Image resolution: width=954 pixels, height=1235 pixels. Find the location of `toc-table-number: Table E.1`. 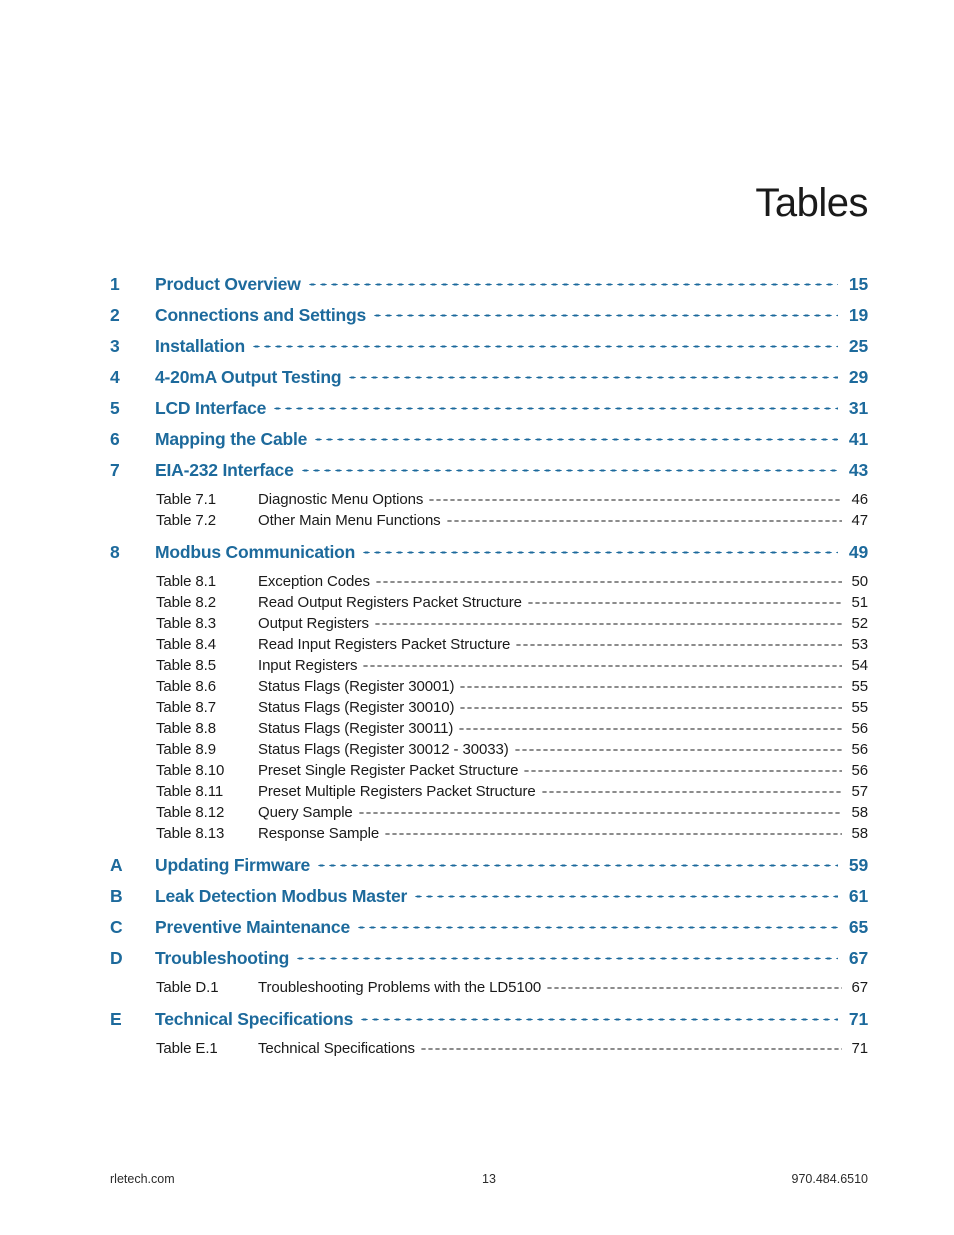

toc-table-number: Table E.1 is located at coordinates (187, 1048).